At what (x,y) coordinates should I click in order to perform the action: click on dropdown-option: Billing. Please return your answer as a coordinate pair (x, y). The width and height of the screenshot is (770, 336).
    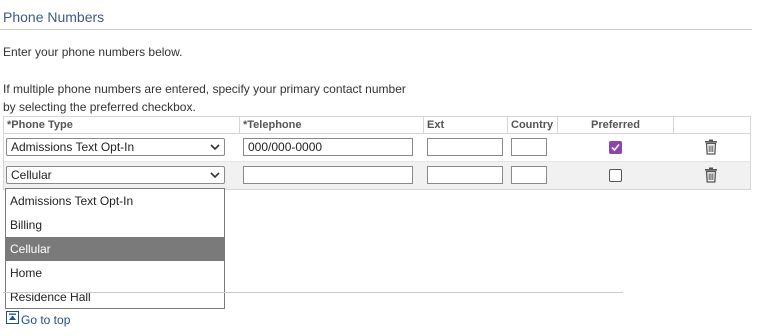
    Looking at the image, I should click on (115, 225).